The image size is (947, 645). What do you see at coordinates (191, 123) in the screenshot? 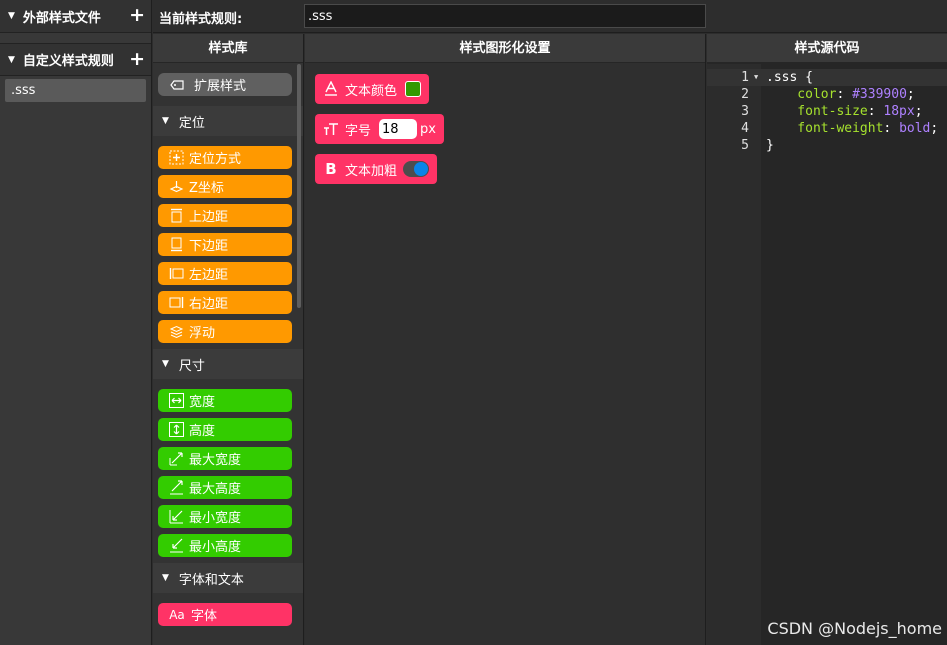
I see `category-name: 定位` at bounding box center [191, 123].